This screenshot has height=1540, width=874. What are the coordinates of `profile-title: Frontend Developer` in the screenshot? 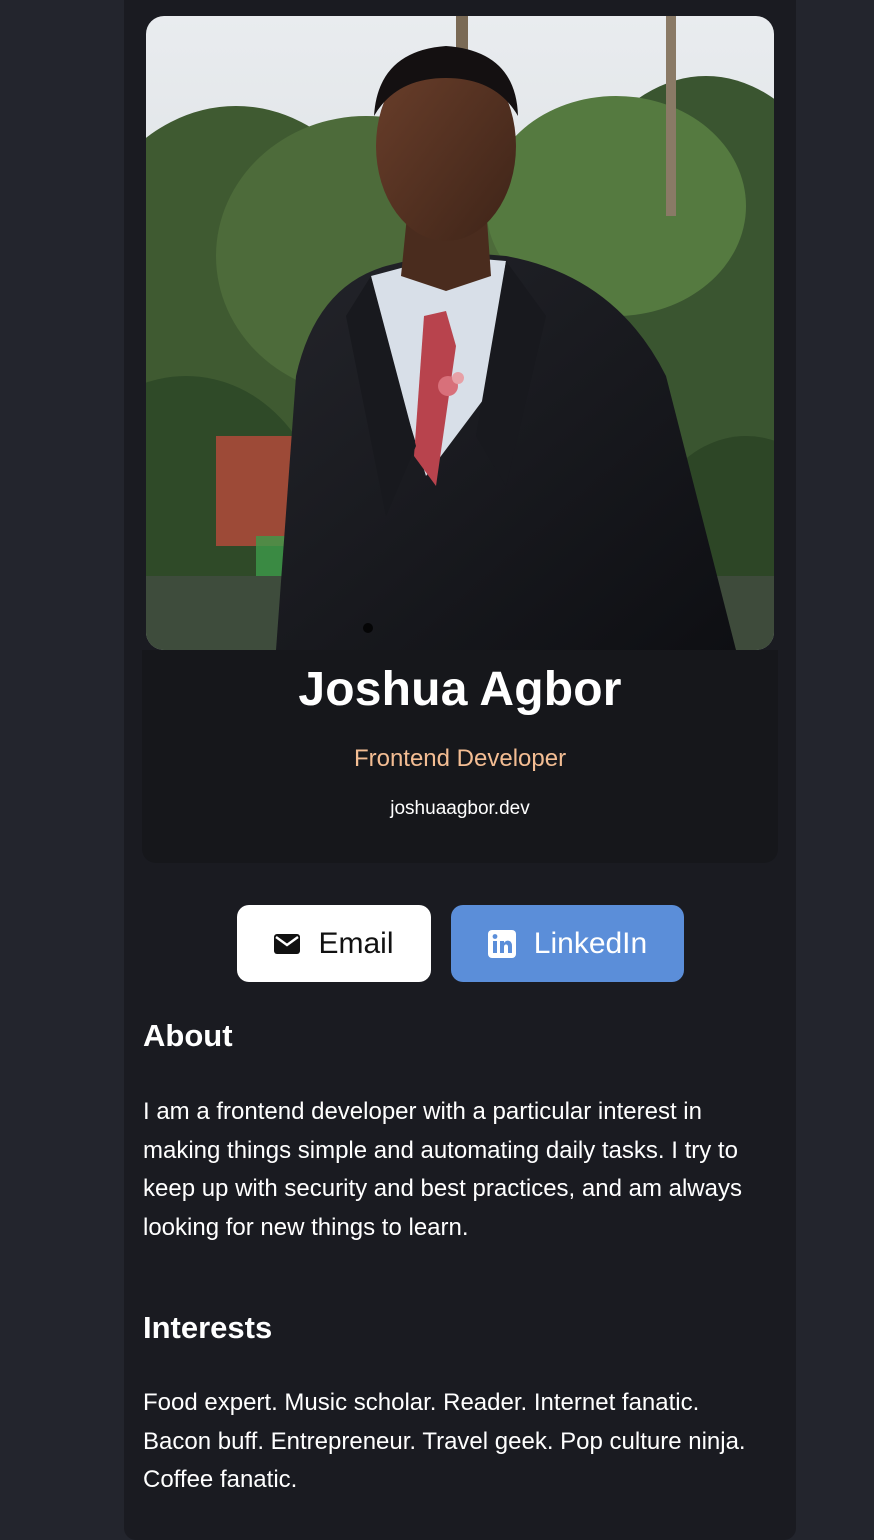 It's located at (460, 758).